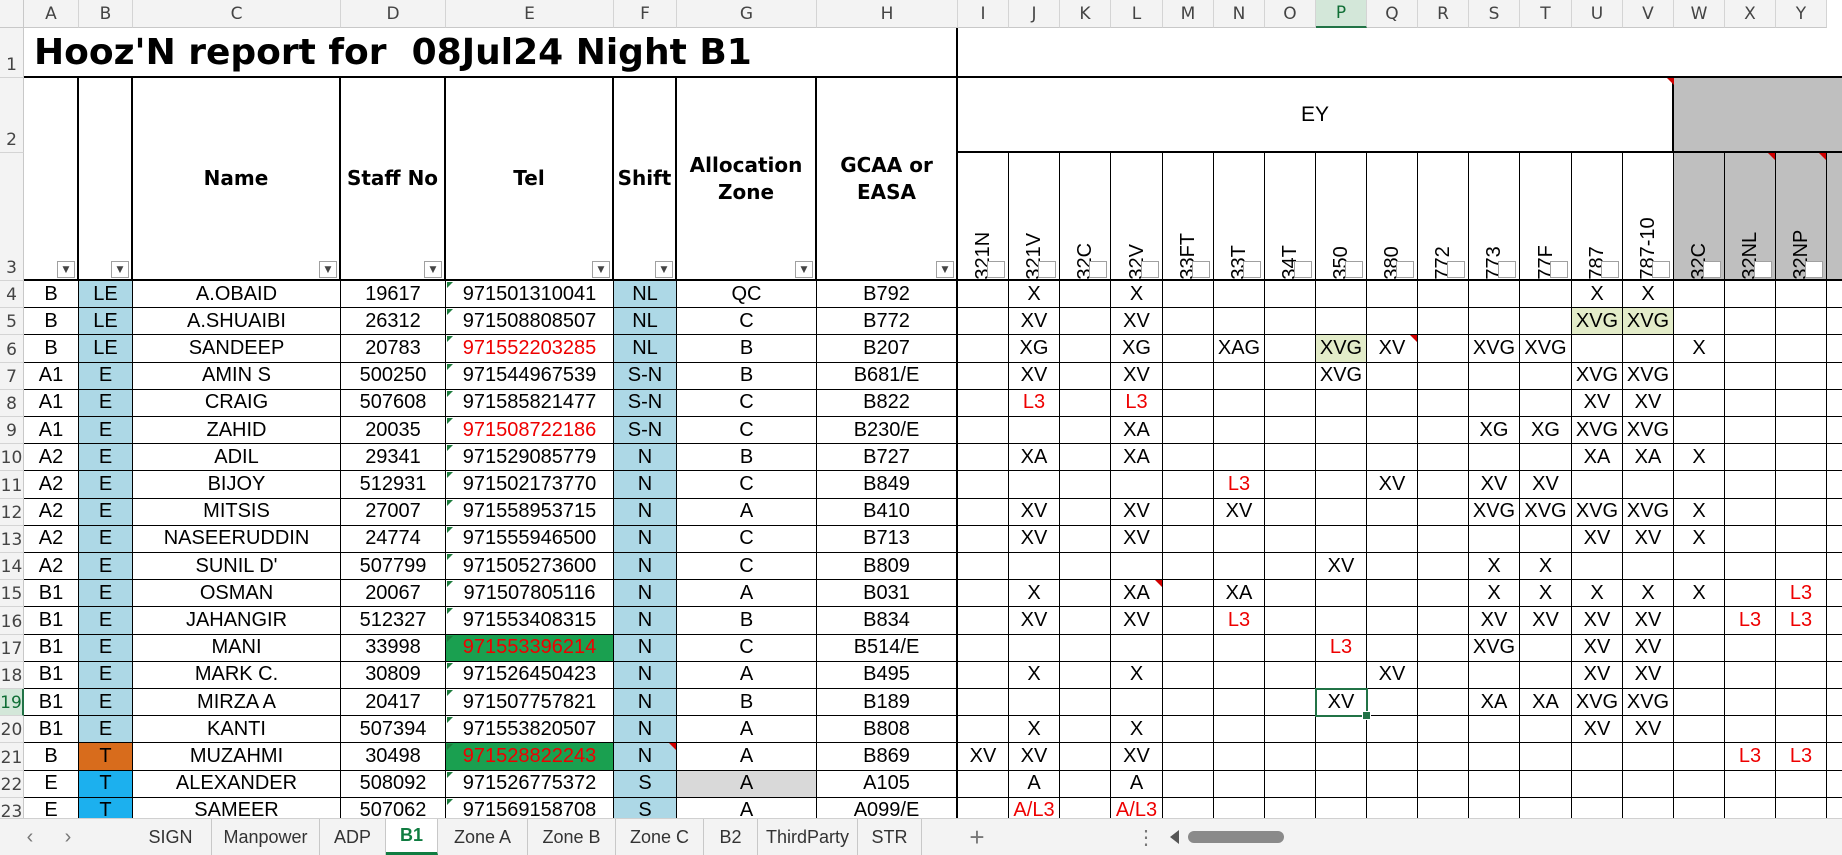 The width and height of the screenshot is (1842, 855). I want to click on sheet-tab-manpower: Manpower, so click(266, 837).